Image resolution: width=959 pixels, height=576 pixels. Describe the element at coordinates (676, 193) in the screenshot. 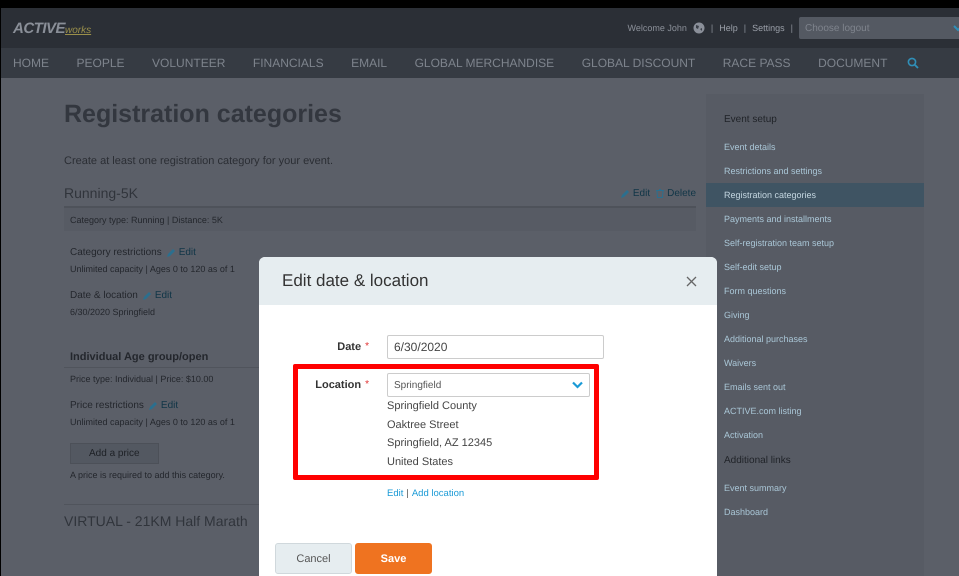

I see `category-action-link: Delete` at that location.